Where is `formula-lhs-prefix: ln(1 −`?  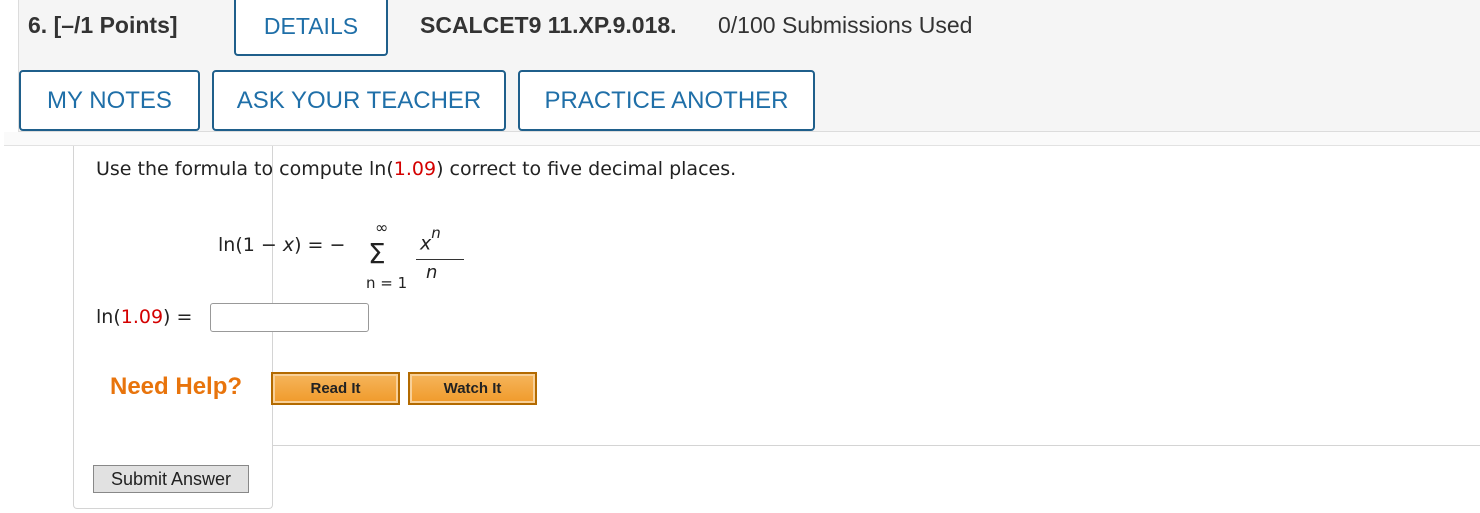
formula-lhs-prefix: ln(1 − is located at coordinates (250, 245).